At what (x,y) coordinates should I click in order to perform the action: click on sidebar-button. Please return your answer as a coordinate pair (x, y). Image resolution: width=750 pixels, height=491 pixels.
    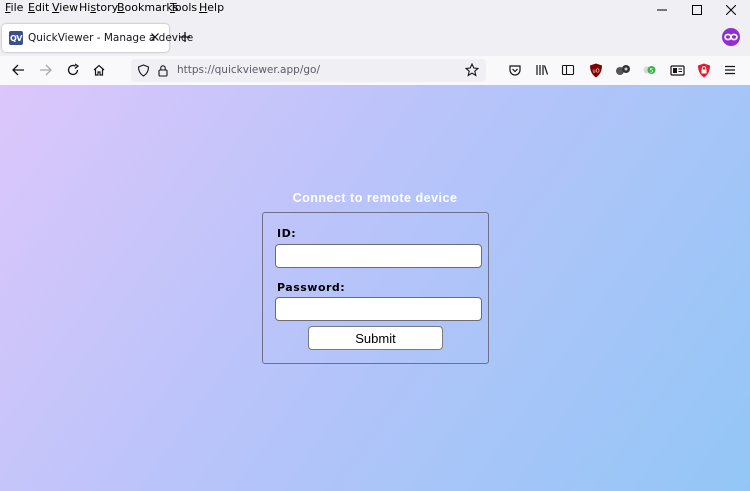
    Looking at the image, I should click on (568, 70).